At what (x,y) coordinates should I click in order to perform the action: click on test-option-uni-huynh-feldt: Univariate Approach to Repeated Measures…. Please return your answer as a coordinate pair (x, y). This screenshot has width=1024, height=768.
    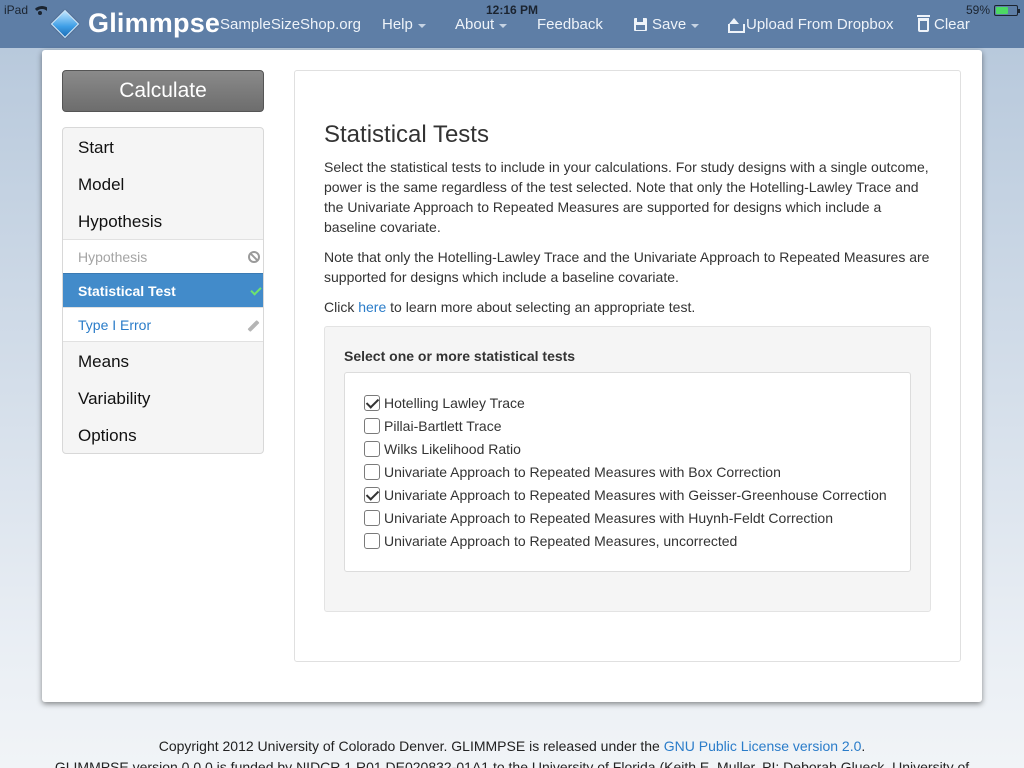
    Looking at the image, I should click on (598, 518).